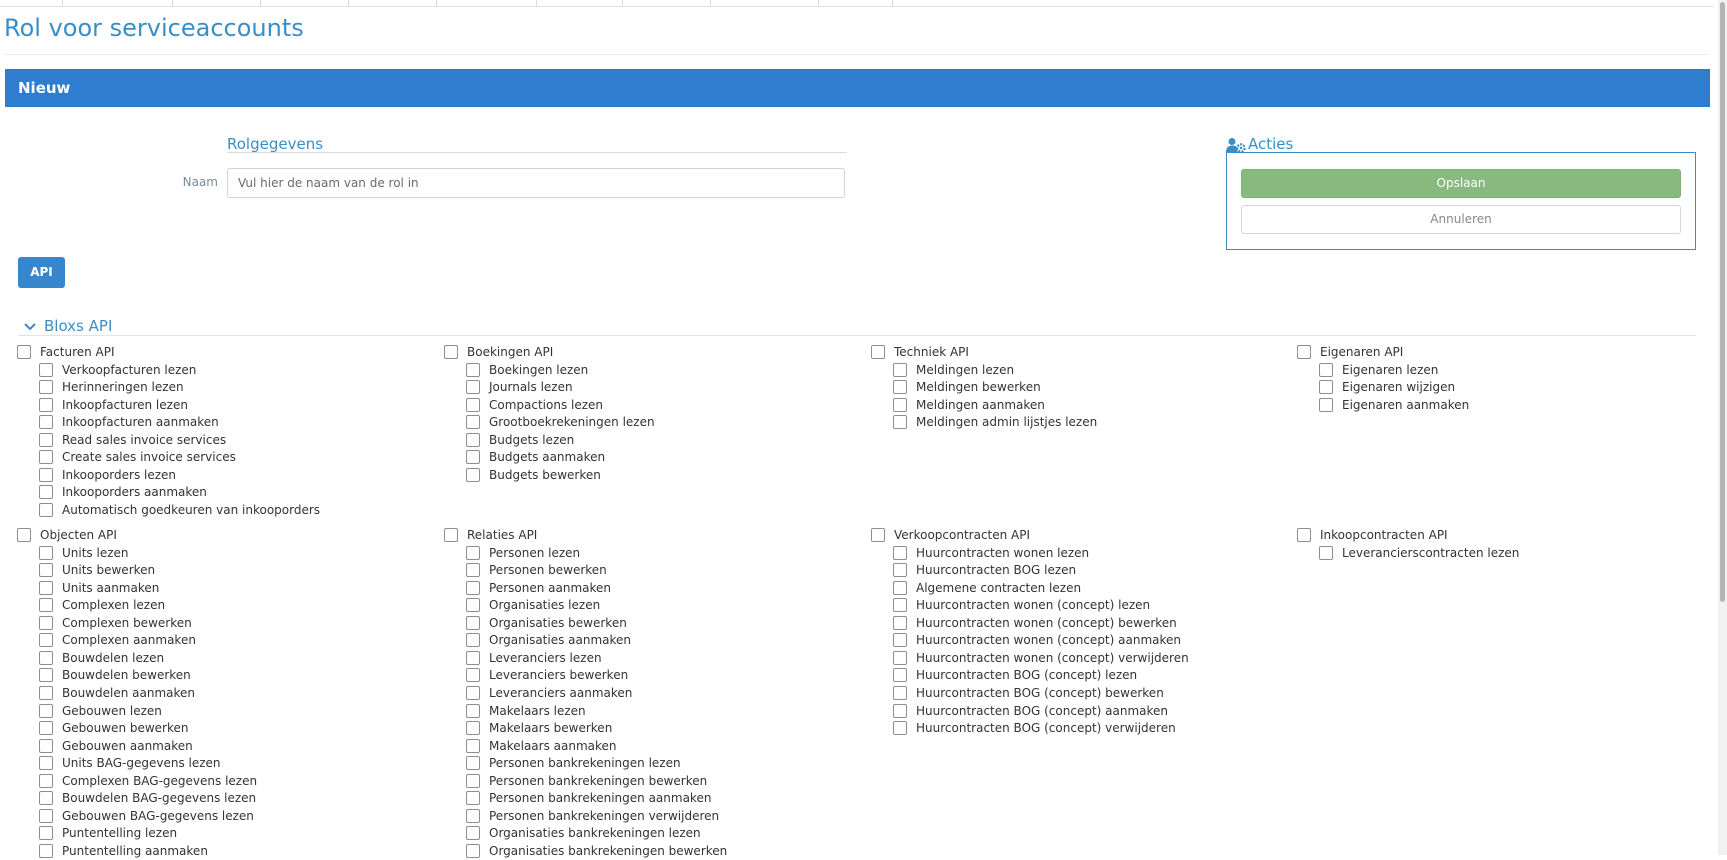 The height and width of the screenshot is (860, 1727). I want to click on permission-checkbox-row: Bouwdelen BAG-gegevens lezen, so click(147, 798).